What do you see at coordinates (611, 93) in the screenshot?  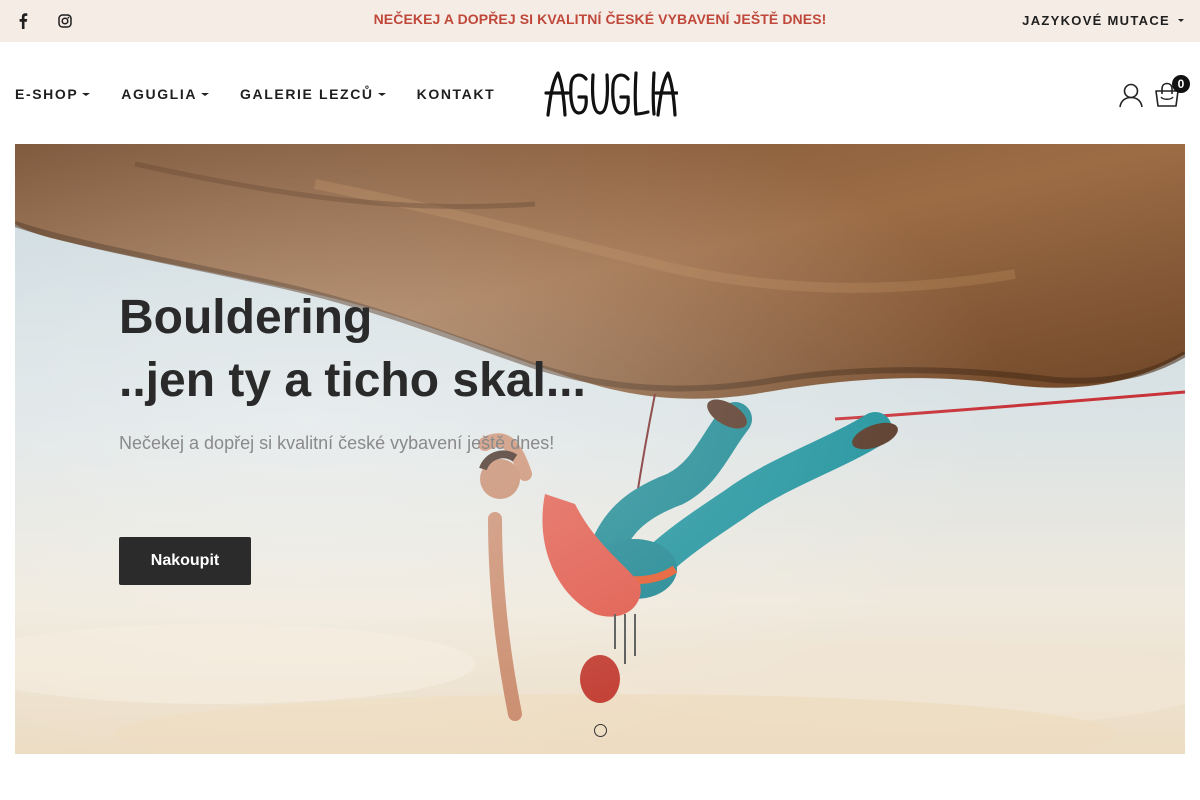 I see `aguglia-logo` at bounding box center [611, 93].